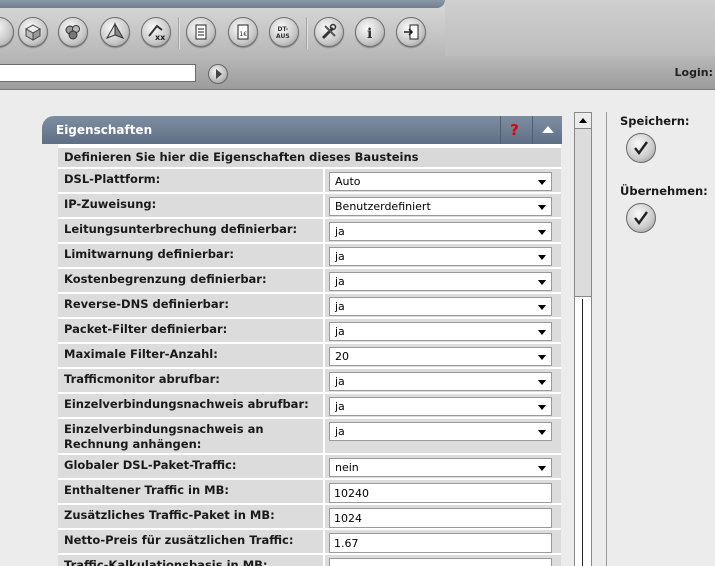 This screenshot has width=715, height=566. Describe the element at coordinates (190, 516) in the screenshot. I see `property-label: Zusätzliches Traffic-Paket in MB:` at that location.